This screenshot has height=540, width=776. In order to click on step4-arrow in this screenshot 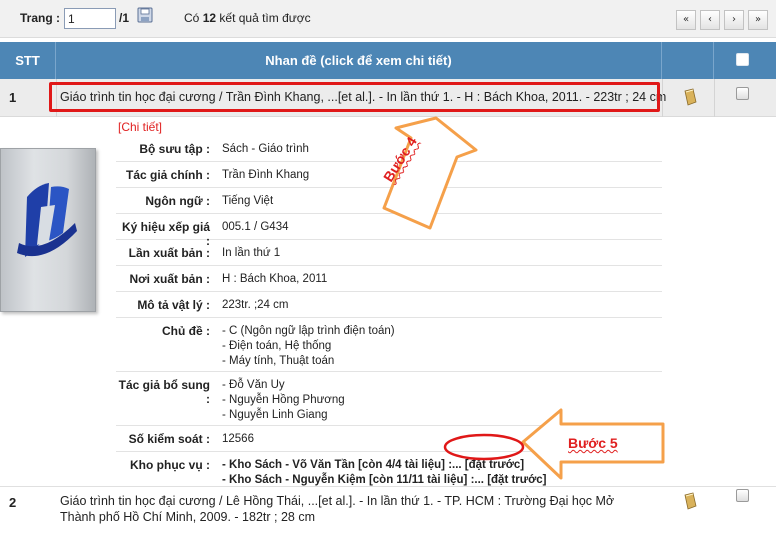, I will do `click(430, 173)`.